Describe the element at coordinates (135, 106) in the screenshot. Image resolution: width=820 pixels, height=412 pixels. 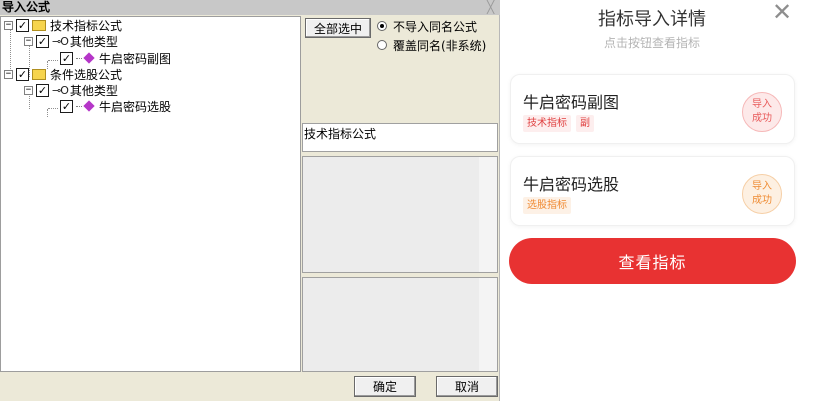
I see `tree-node-label: 牛启密码选股` at that location.